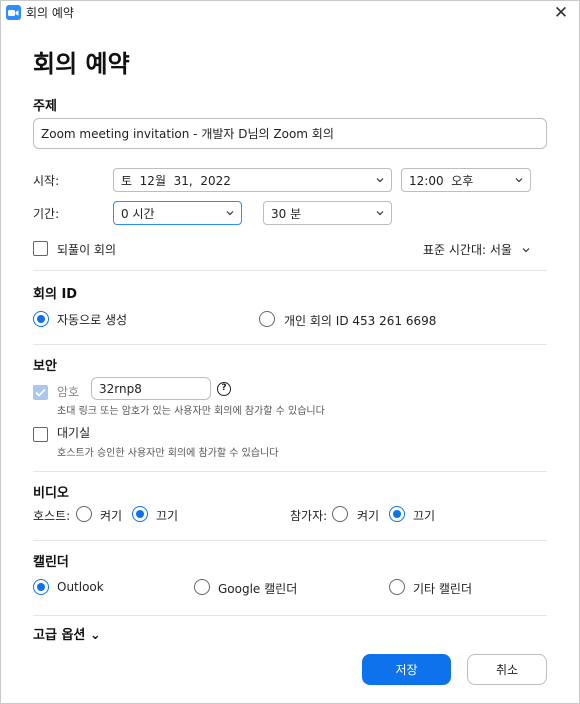  I want to click on check-icon, so click(40, 392).